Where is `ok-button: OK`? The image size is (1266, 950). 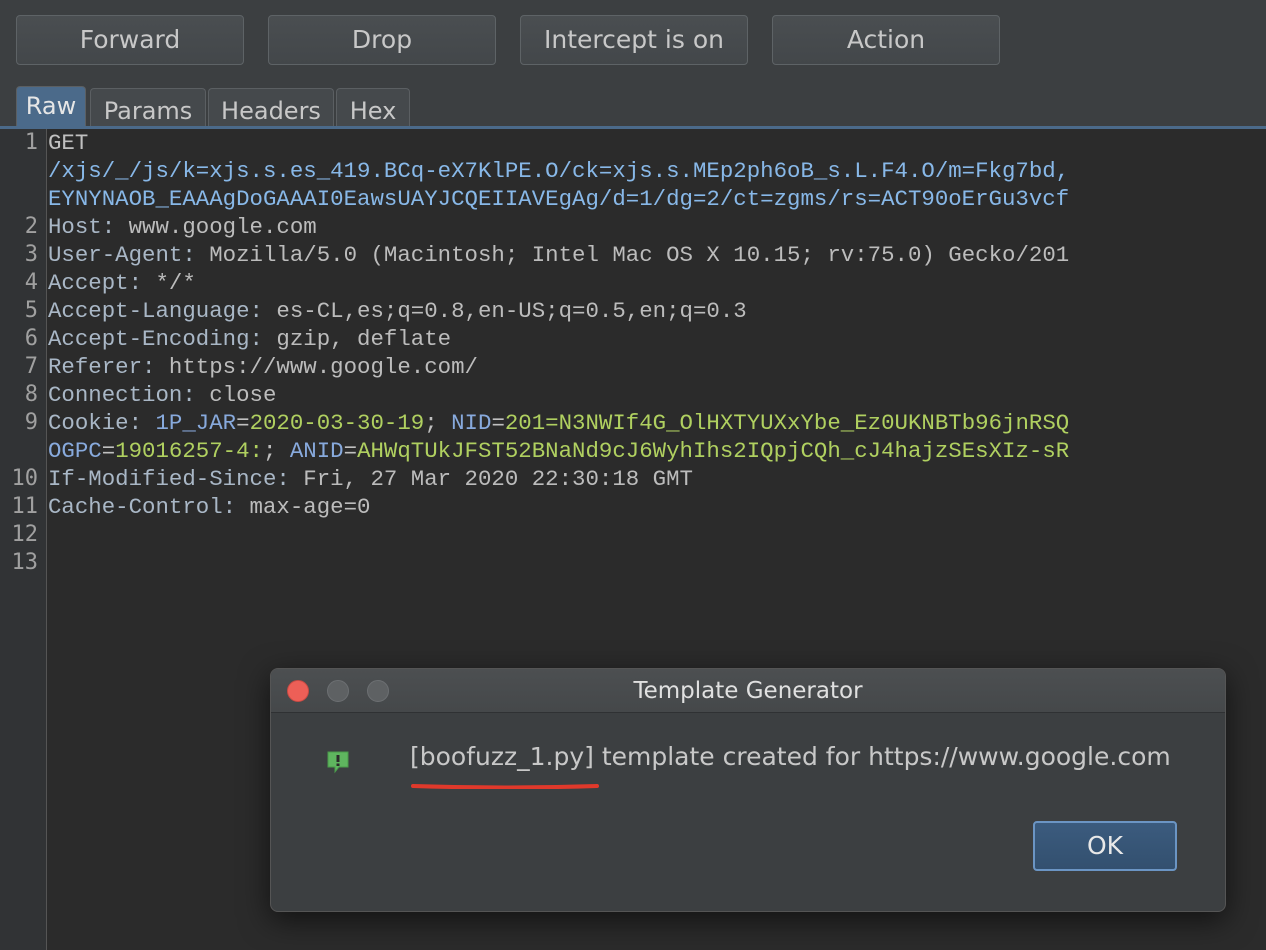
ok-button: OK is located at coordinates (1105, 846).